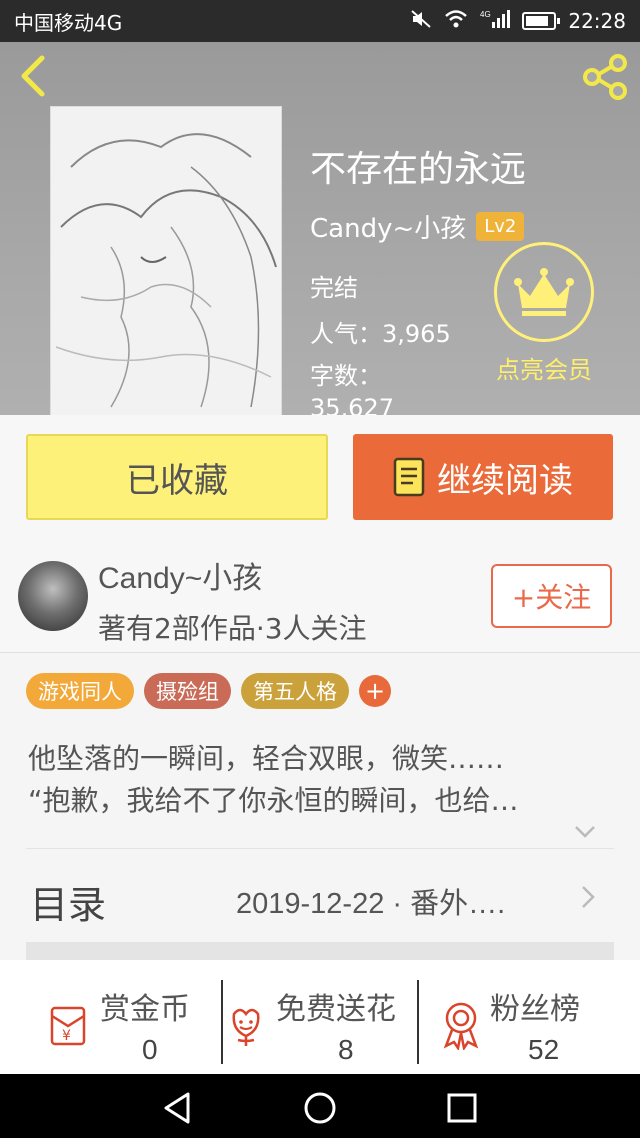  I want to click on battery-icon, so click(541, 21).